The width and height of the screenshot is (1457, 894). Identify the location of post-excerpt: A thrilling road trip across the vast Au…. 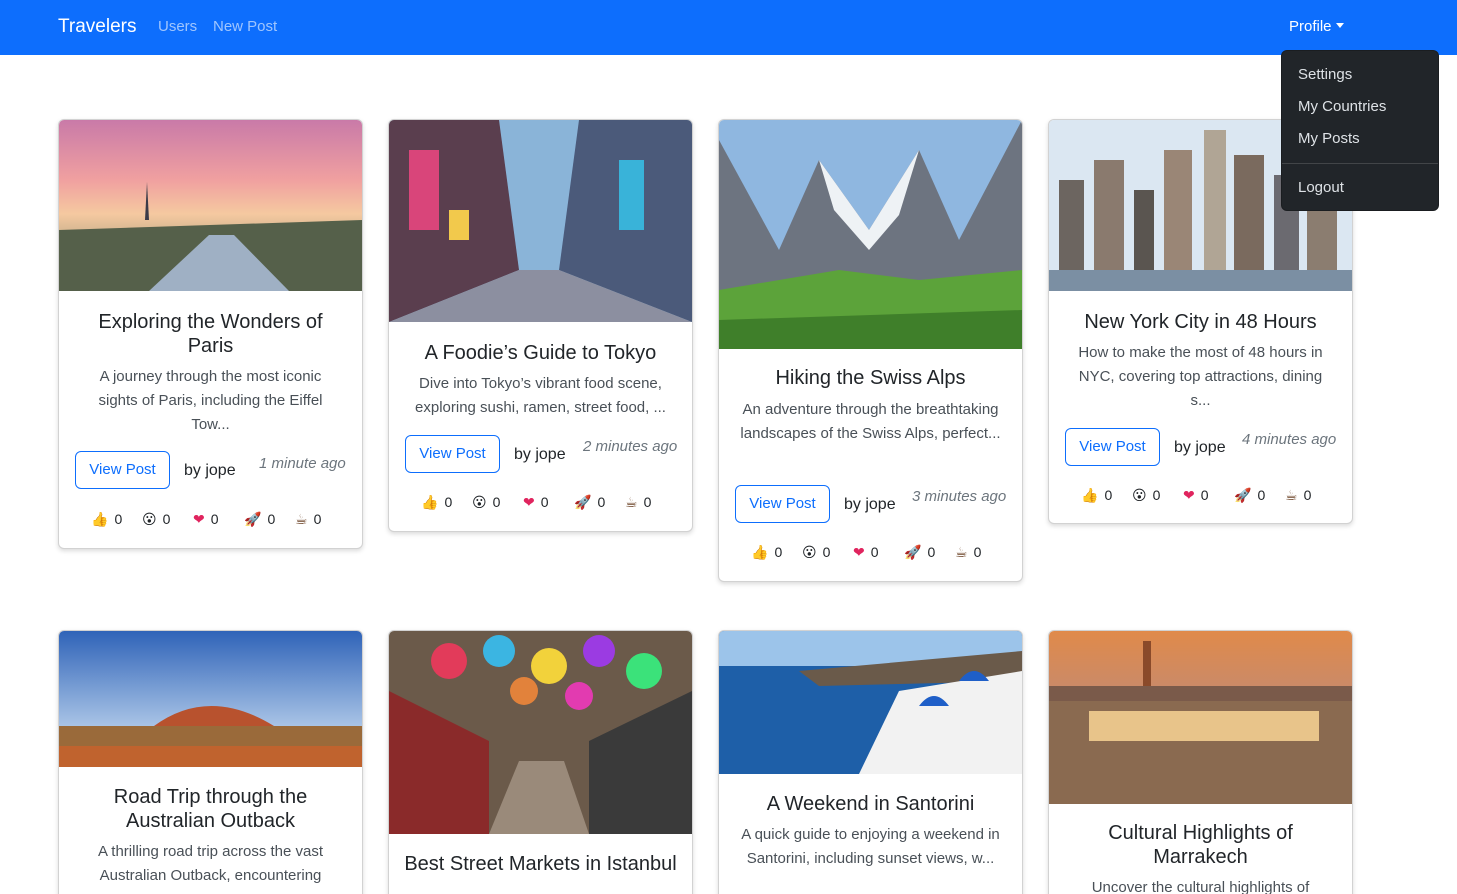
(210, 863).